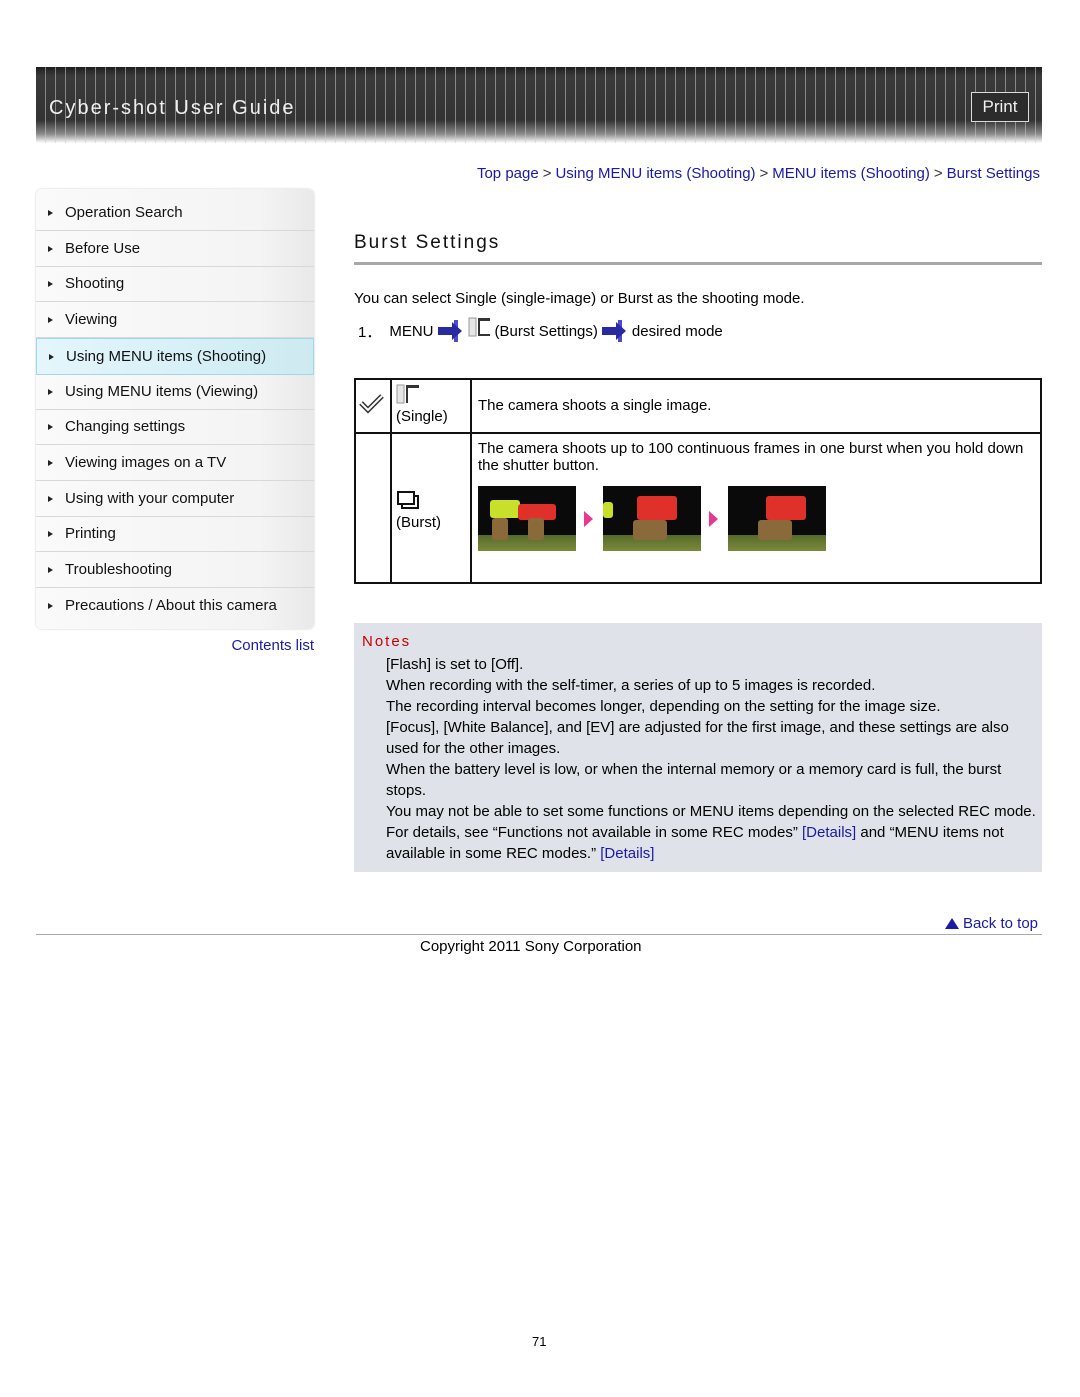  I want to click on sidebar-item-operation-search: Operation Search, so click(175, 213).